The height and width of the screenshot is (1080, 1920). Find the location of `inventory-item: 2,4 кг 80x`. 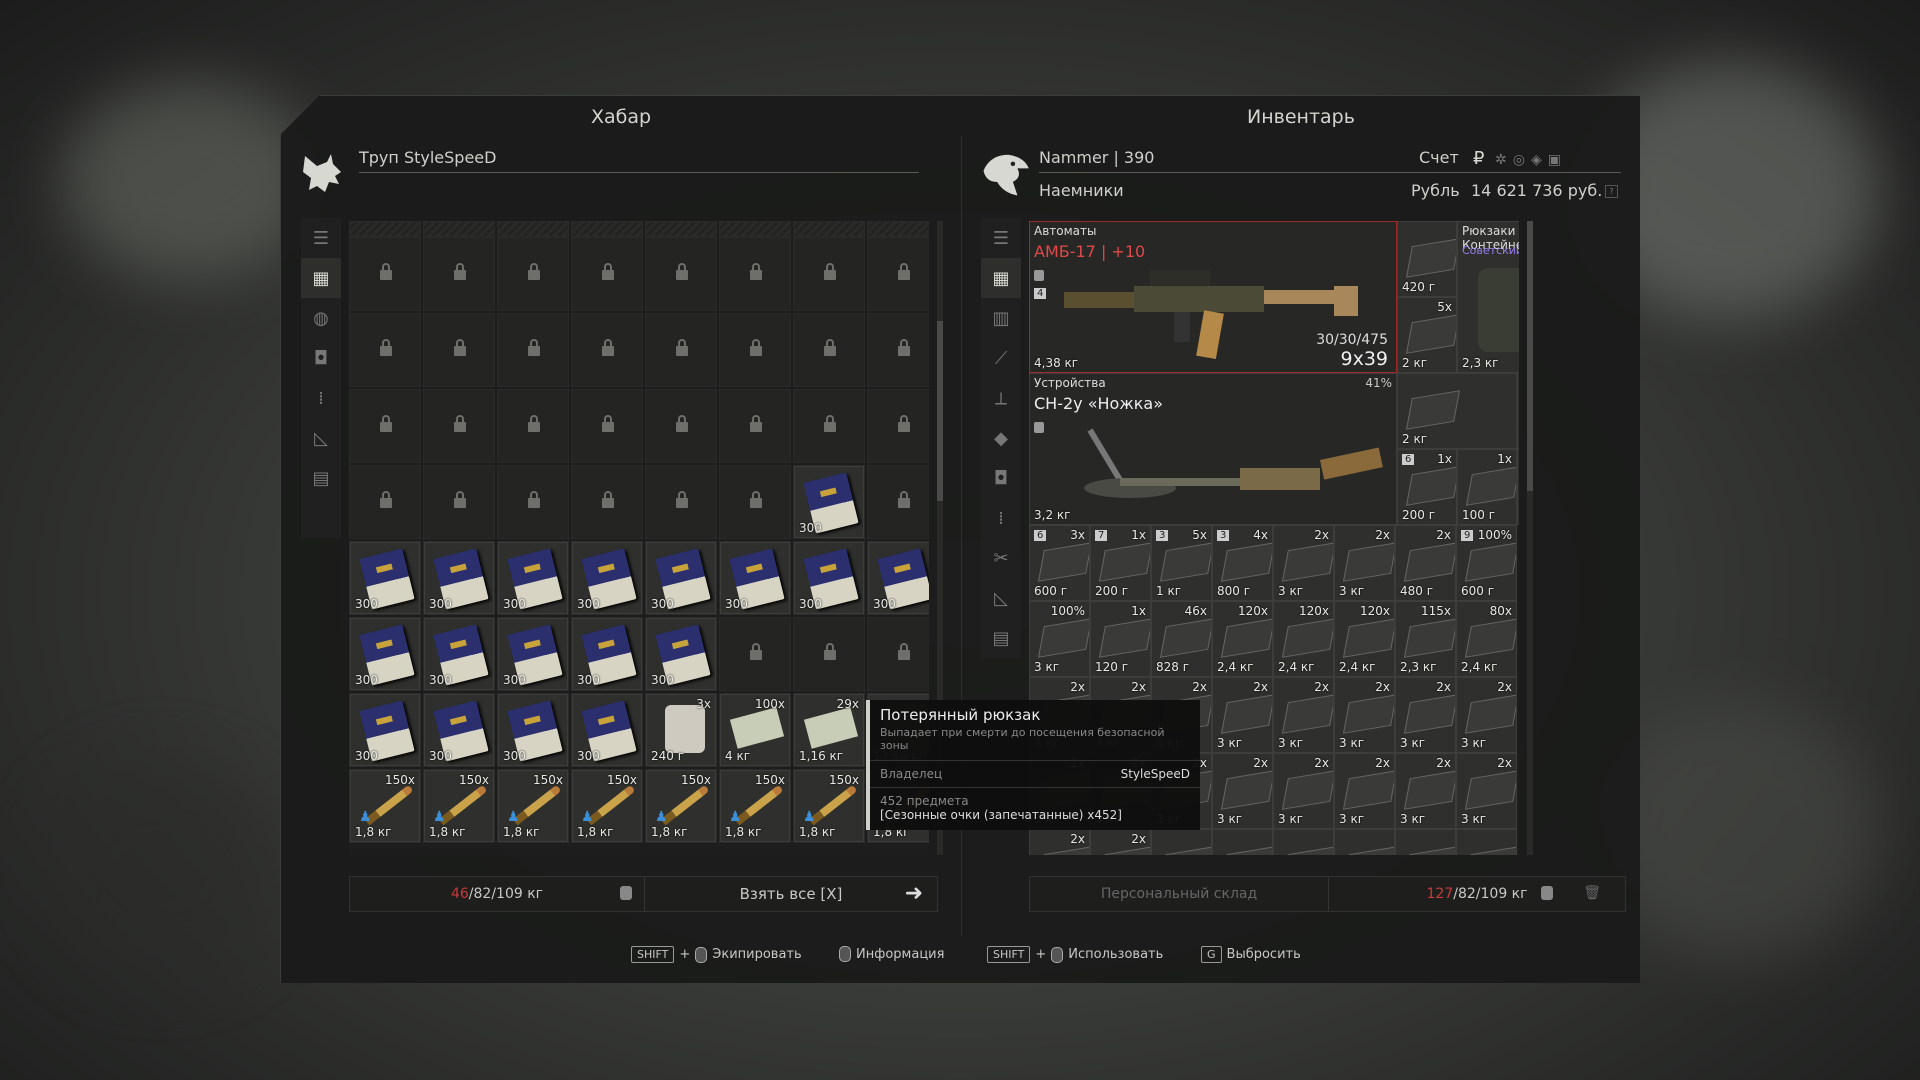

inventory-item: 2,4 кг 80x is located at coordinates (1486, 639).